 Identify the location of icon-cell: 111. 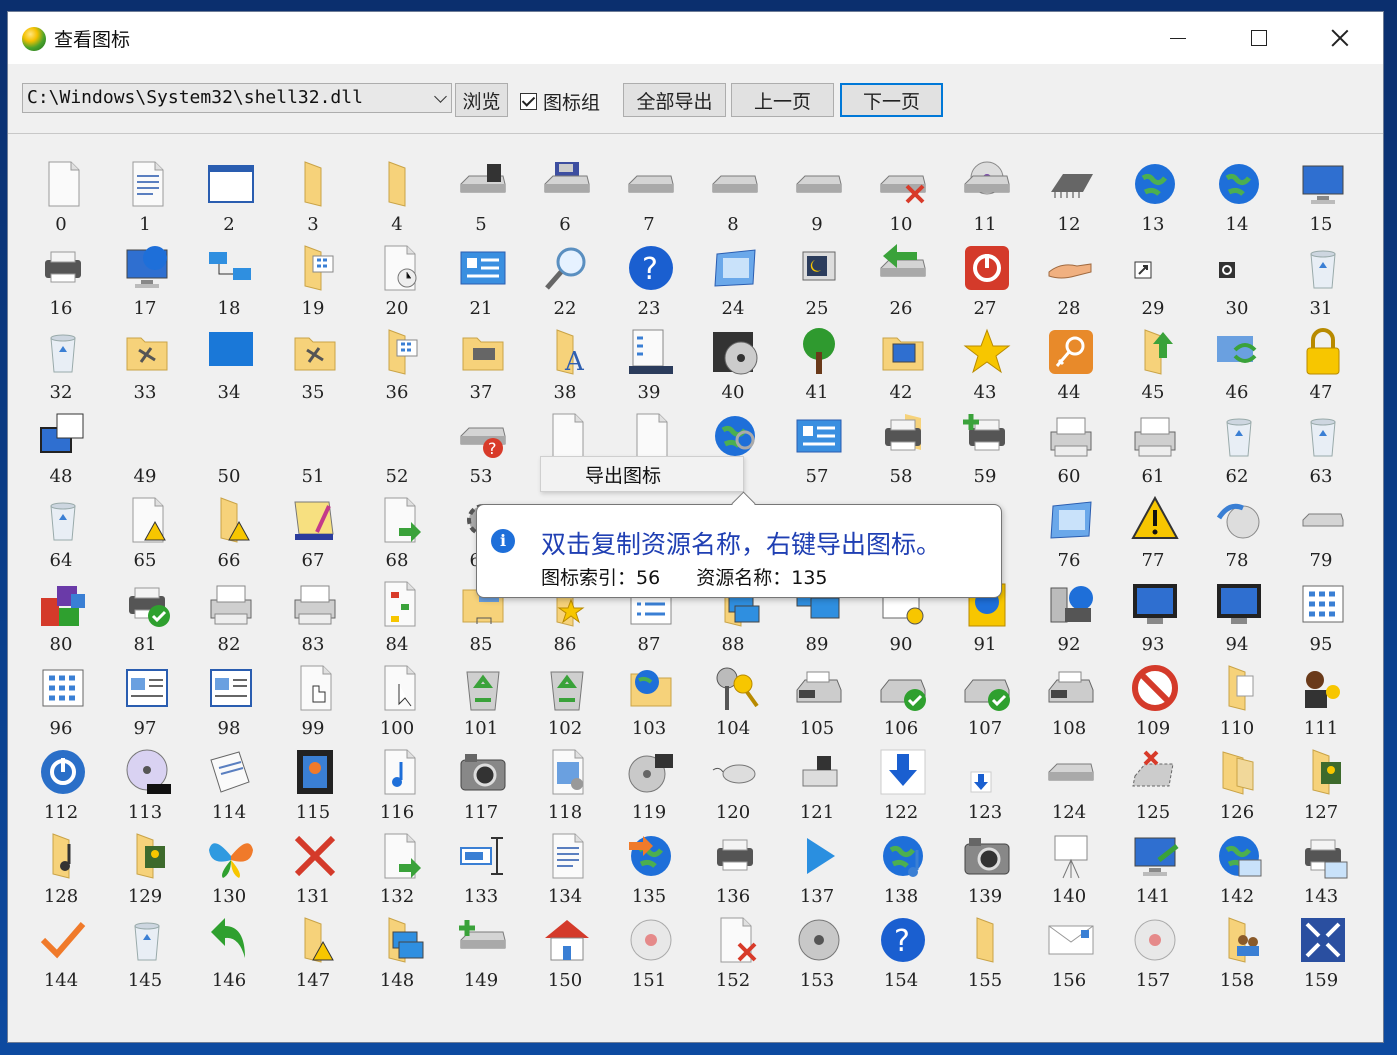
(1321, 698).